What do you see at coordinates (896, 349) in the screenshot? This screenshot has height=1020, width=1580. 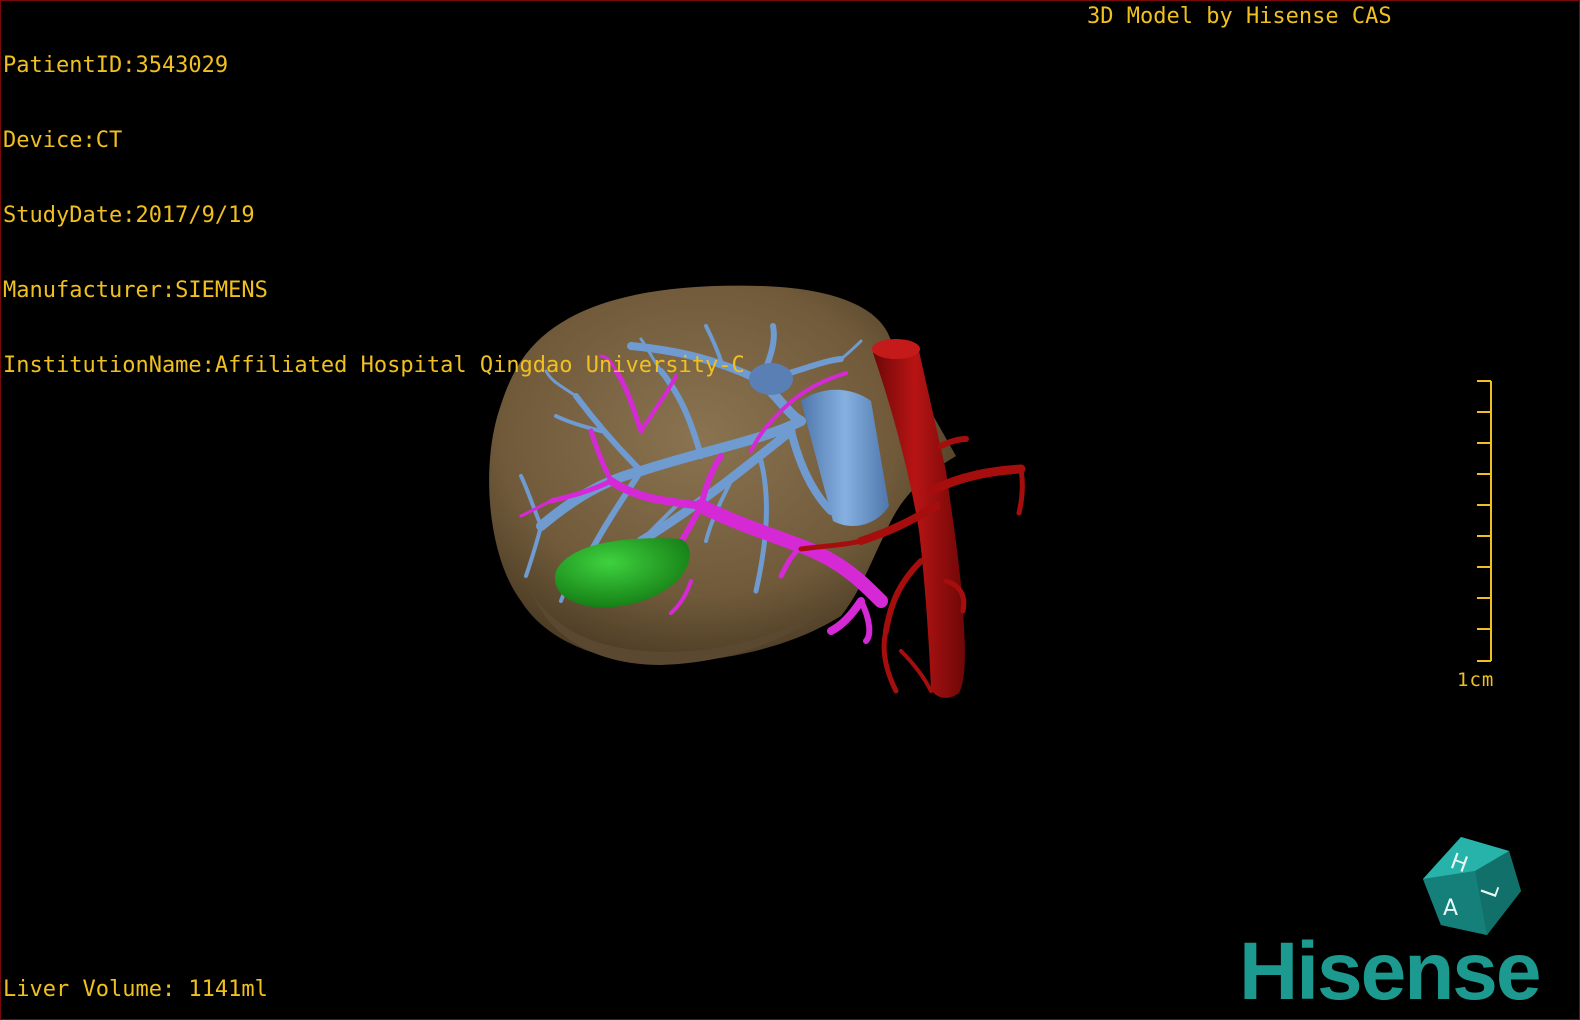 I see `aorta-top` at bounding box center [896, 349].